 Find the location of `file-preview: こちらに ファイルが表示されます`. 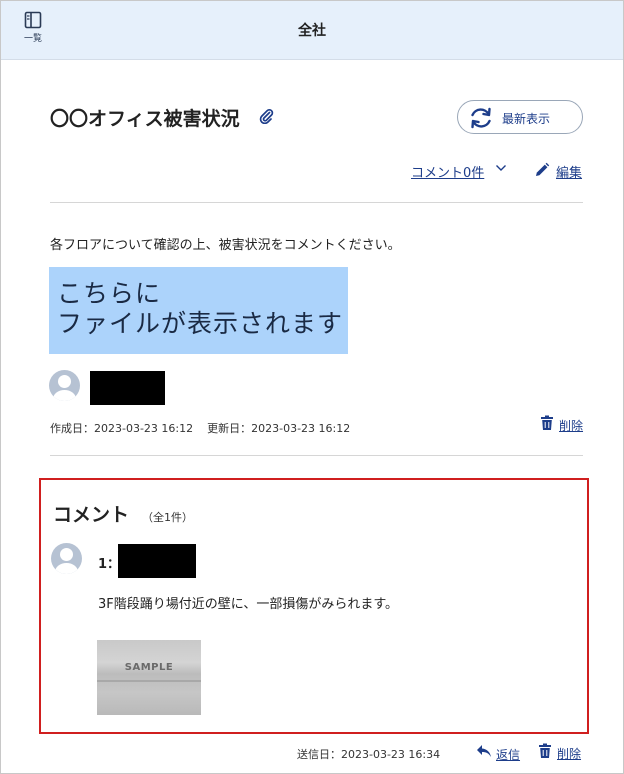

file-preview: こちらに ファイルが表示されます is located at coordinates (198, 310).